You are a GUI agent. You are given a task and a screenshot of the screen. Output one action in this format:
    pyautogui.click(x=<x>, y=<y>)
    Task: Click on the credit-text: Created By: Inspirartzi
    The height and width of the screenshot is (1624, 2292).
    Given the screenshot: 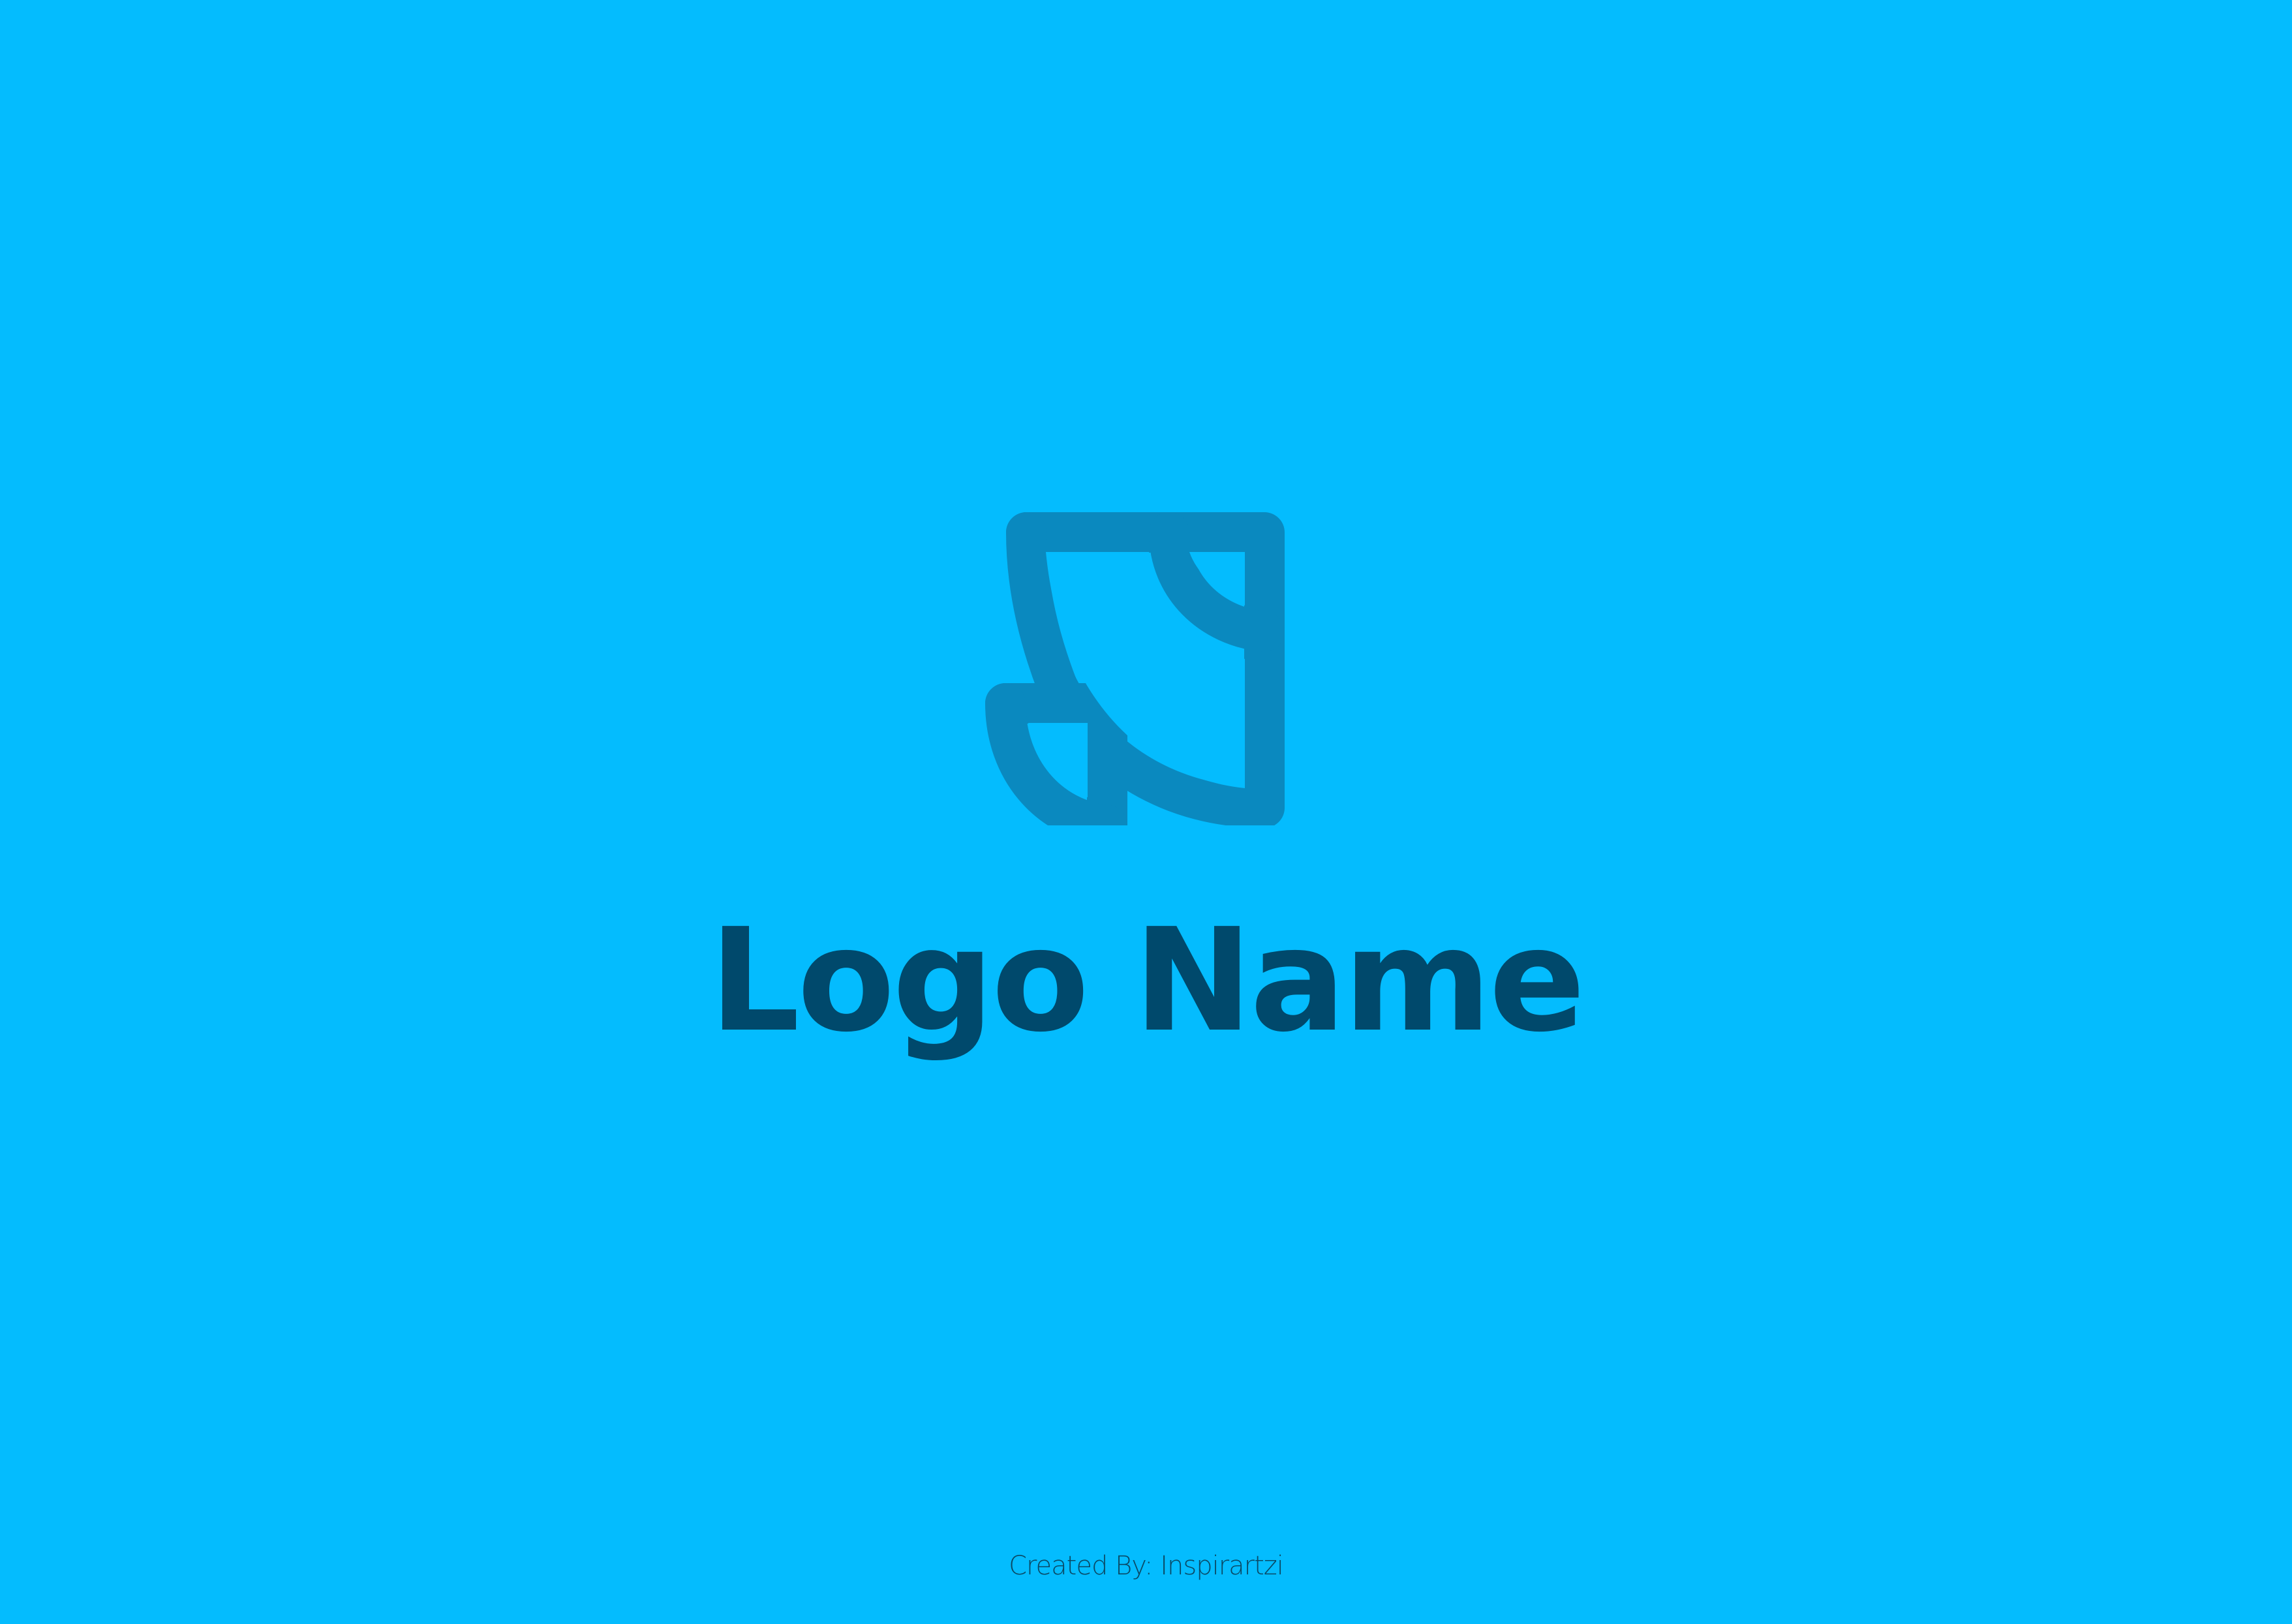 What is the action you would take?
    pyautogui.click(x=1147, y=1566)
    